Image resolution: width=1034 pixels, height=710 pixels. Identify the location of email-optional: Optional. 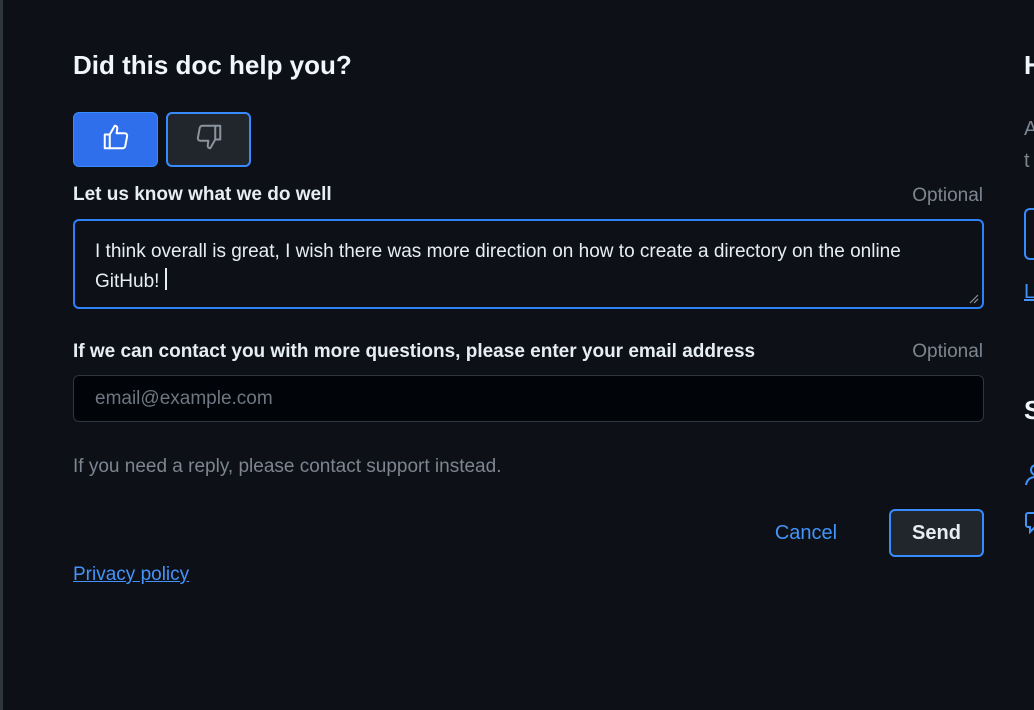
(947, 351).